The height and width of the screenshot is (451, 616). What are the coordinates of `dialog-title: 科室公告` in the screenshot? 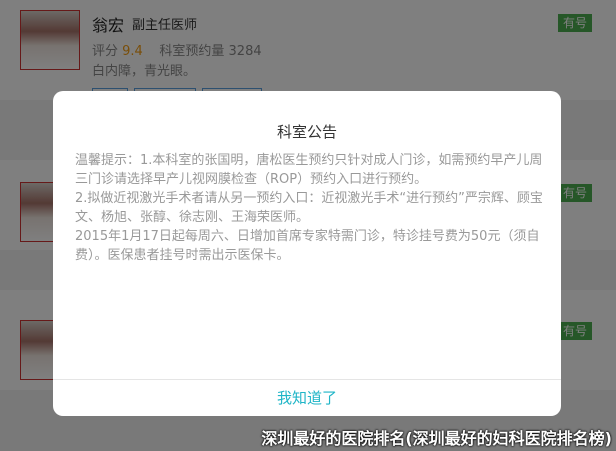 It's located at (306, 132).